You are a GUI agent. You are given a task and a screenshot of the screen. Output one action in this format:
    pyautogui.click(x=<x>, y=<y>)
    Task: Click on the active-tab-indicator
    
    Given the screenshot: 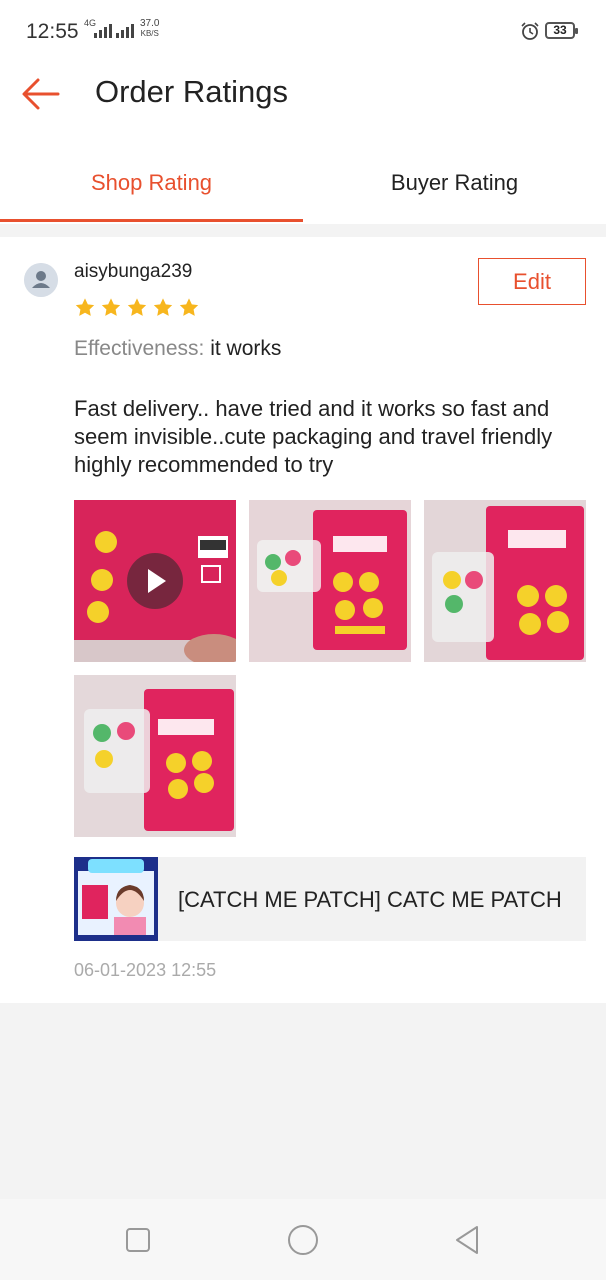 What is the action you would take?
    pyautogui.click(x=151, y=220)
    